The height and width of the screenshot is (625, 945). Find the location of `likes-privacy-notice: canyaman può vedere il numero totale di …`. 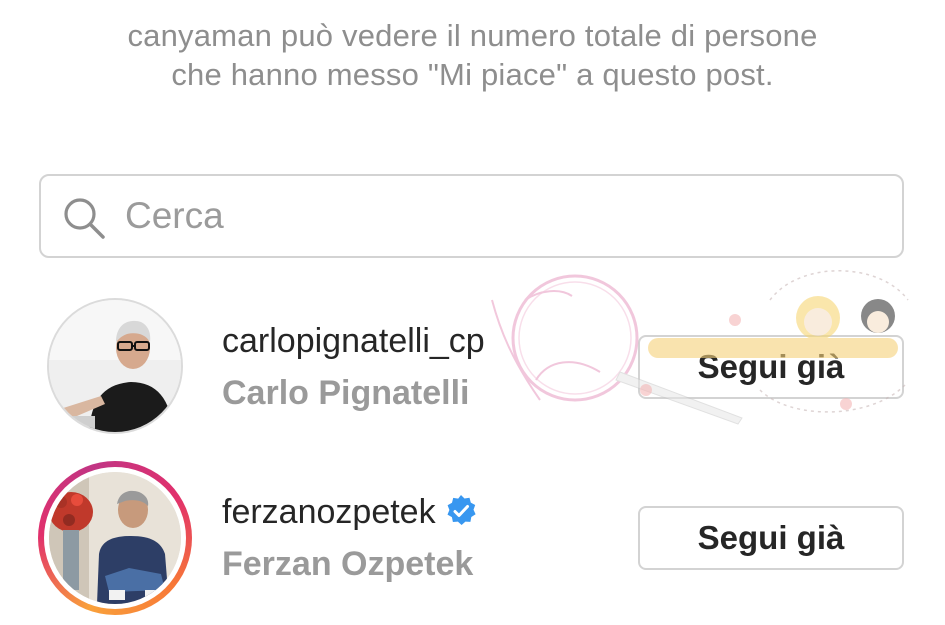

likes-privacy-notice: canyaman può vedere il numero totale di … is located at coordinates (472, 55).